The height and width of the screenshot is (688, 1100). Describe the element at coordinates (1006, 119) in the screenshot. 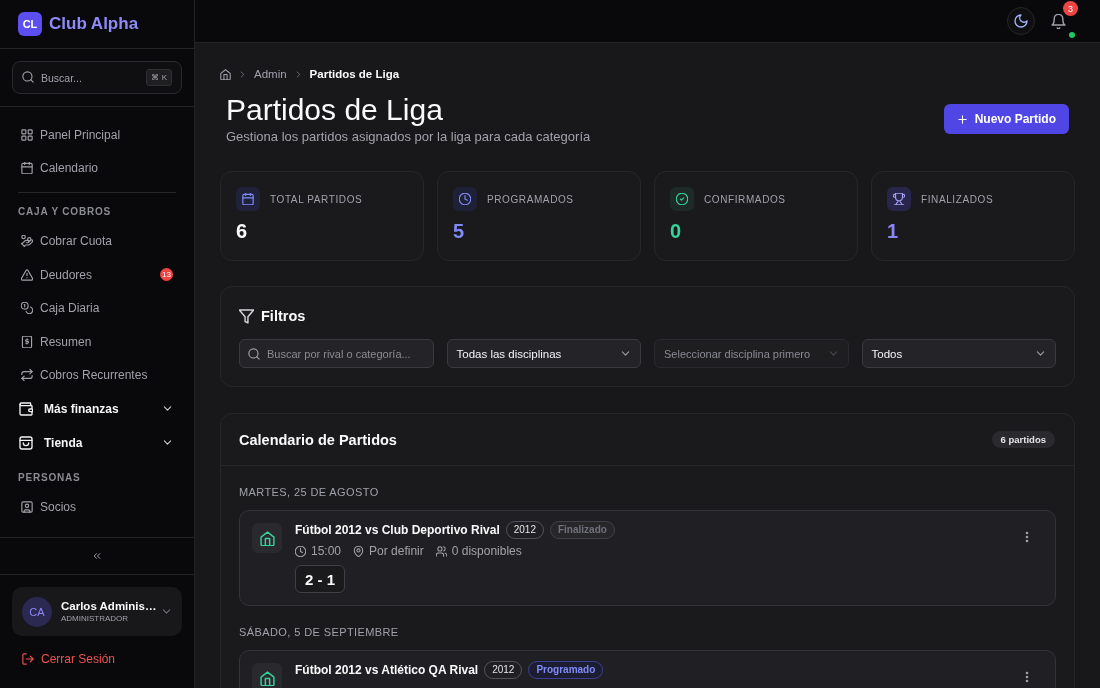

I see `new-match-button: Nuevo Partido` at that location.